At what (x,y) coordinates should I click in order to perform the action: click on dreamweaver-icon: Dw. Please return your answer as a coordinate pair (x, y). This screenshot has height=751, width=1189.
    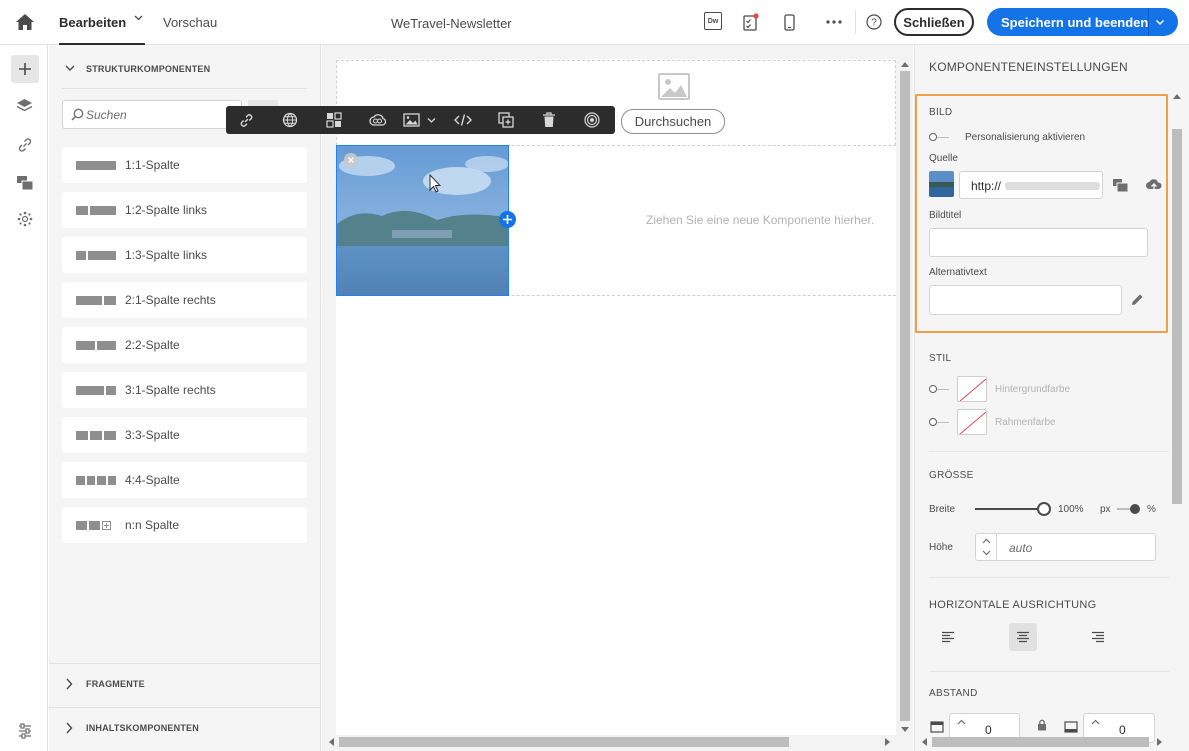
    Looking at the image, I should click on (713, 21).